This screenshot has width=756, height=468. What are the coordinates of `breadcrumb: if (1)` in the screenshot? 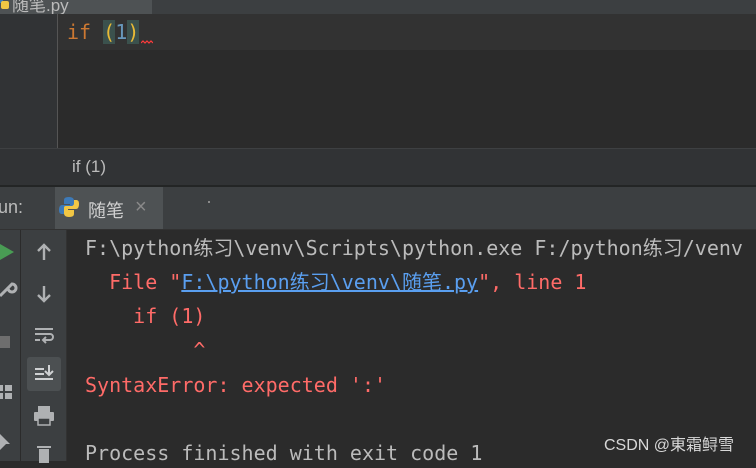 It's located at (89, 167).